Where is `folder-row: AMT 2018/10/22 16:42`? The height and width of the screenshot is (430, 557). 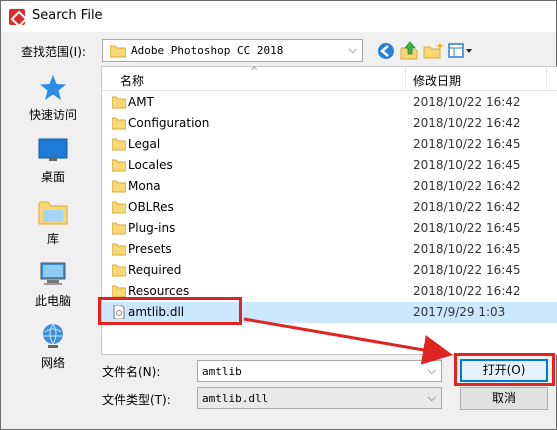
folder-row: AMT 2018/10/22 16:42 is located at coordinates (329, 102).